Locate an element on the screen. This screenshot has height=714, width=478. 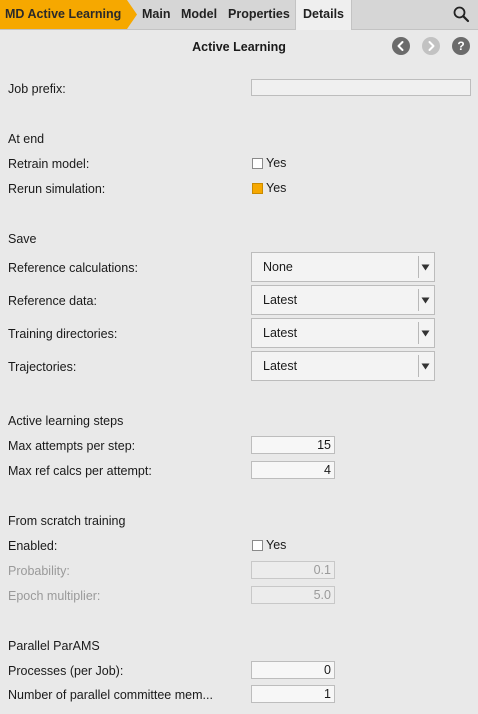
training-directories-value: Latest is located at coordinates (280, 333).